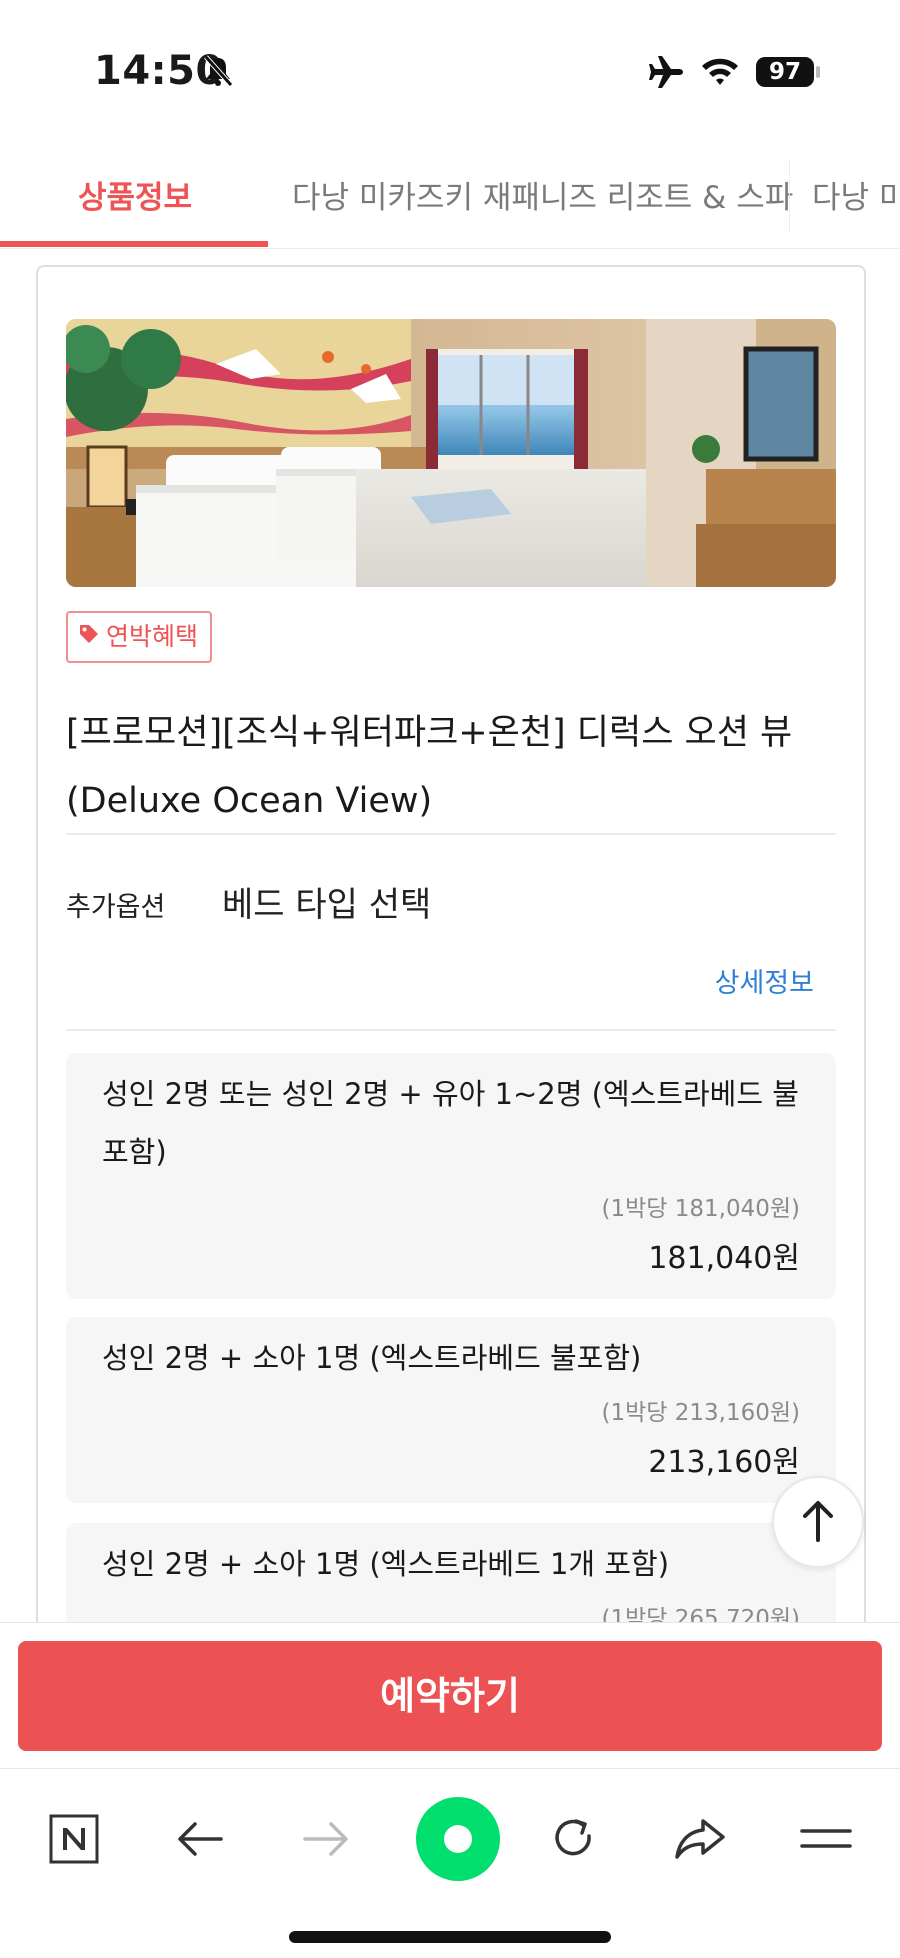 The width and height of the screenshot is (900, 1958). I want to click on detail-info-link: 상세정보, so click(764, 980).